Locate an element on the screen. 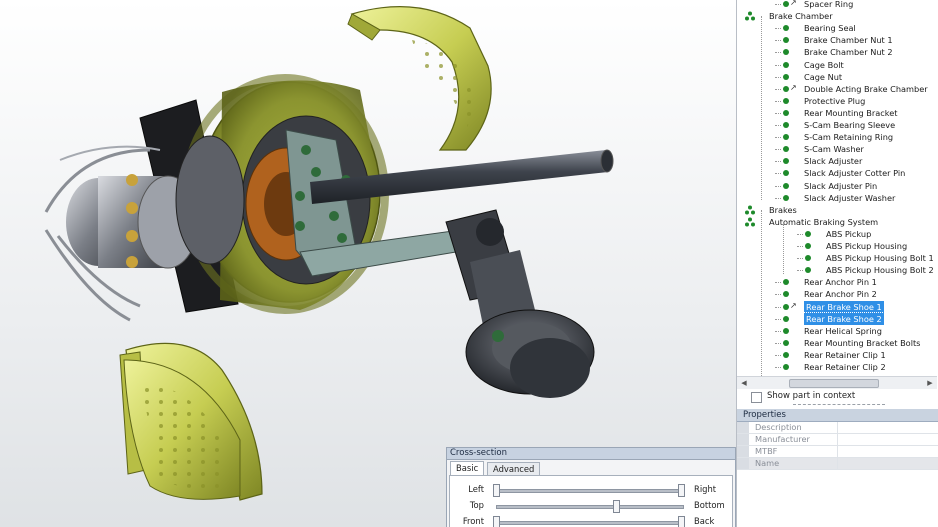 The width and height of the screenshot is (938, 527). tree-item-label: Rear Mounting Bracket Bolts is located at coordinates (862, 342).